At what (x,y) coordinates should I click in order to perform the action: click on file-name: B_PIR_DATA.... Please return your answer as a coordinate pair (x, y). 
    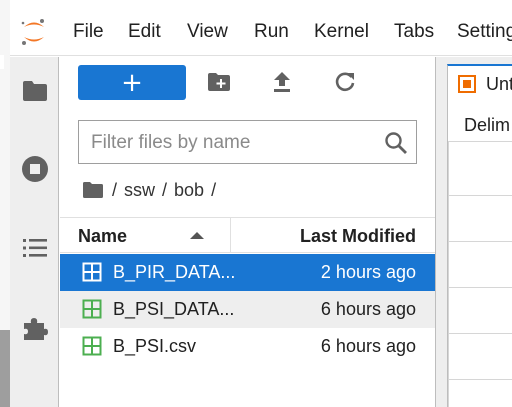
    Looking at the image, I should click on (174, 272).